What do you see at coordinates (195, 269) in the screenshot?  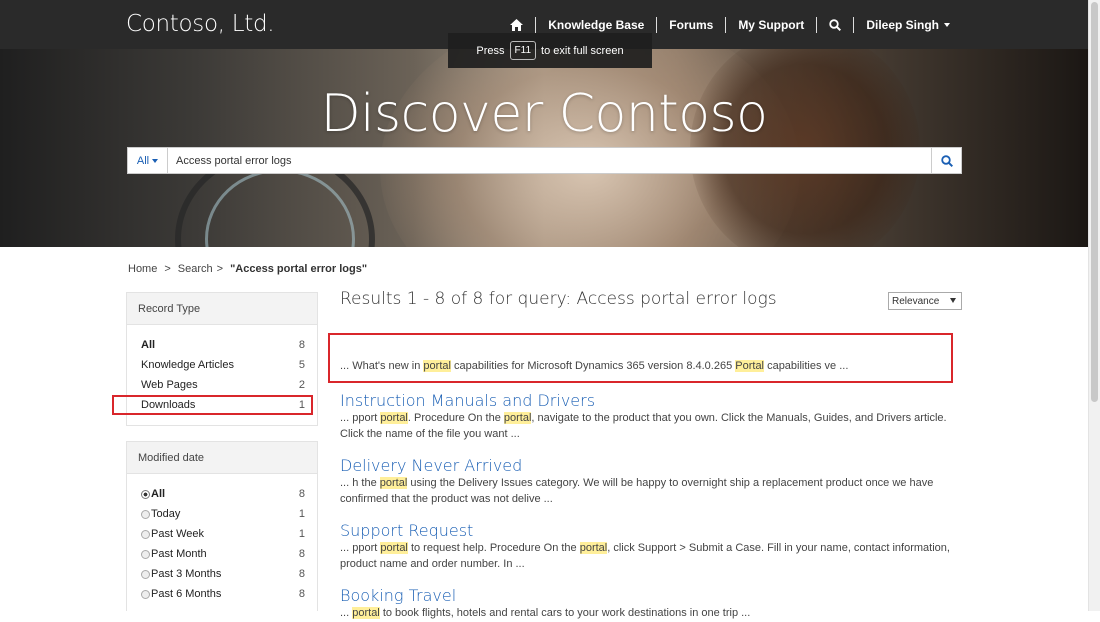 I see `breadcrumb-search: Search` at bounding box center [195, 269].